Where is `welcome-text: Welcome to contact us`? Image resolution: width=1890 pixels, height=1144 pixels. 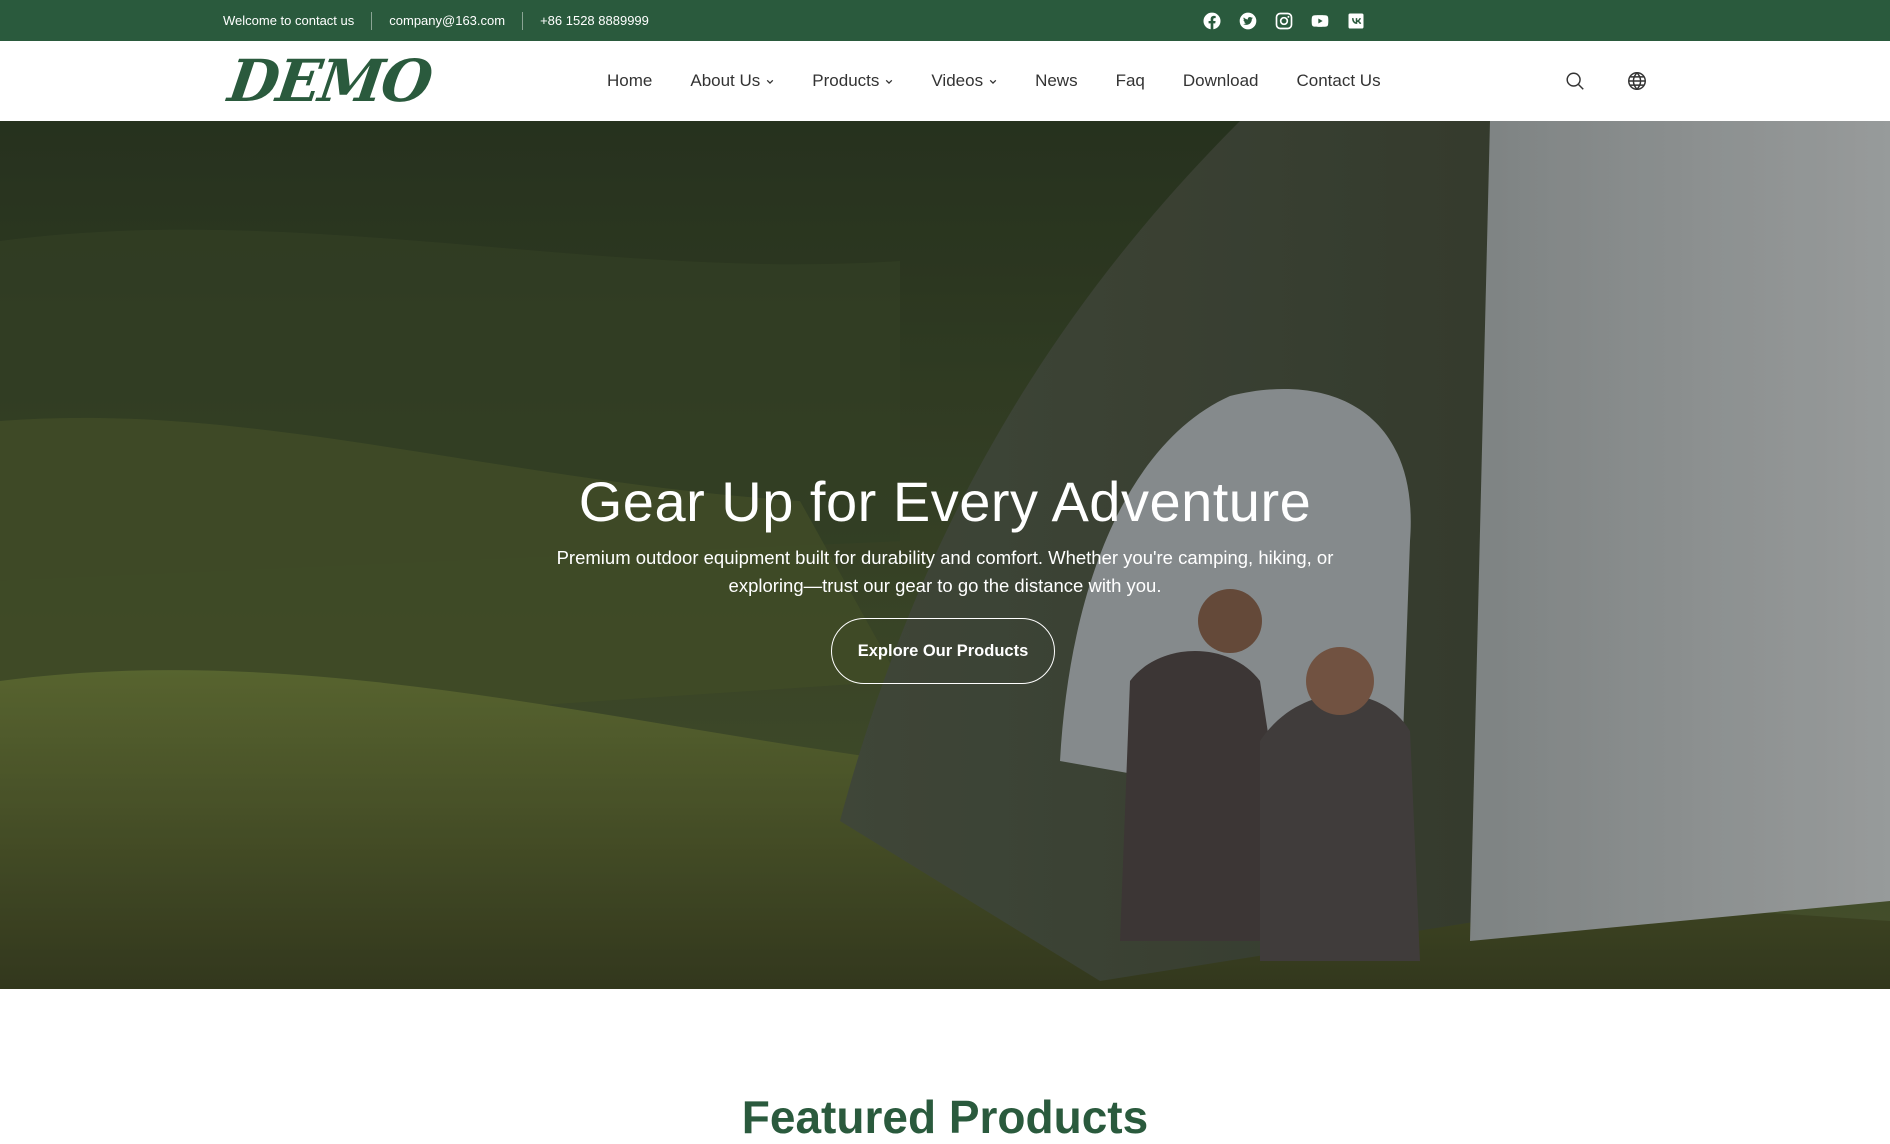 welcome-text: Welcome to contact us is located at coordinates (289, 20).